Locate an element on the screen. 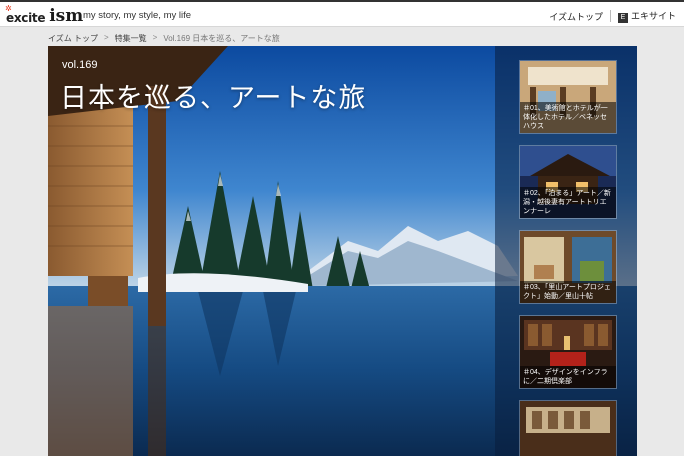 Image resolution: width=684 pixels, height=456 pixels. article-caption: ＃04、デザインをインフラに／二期倶楽部 is located at coordinates (568, 377).